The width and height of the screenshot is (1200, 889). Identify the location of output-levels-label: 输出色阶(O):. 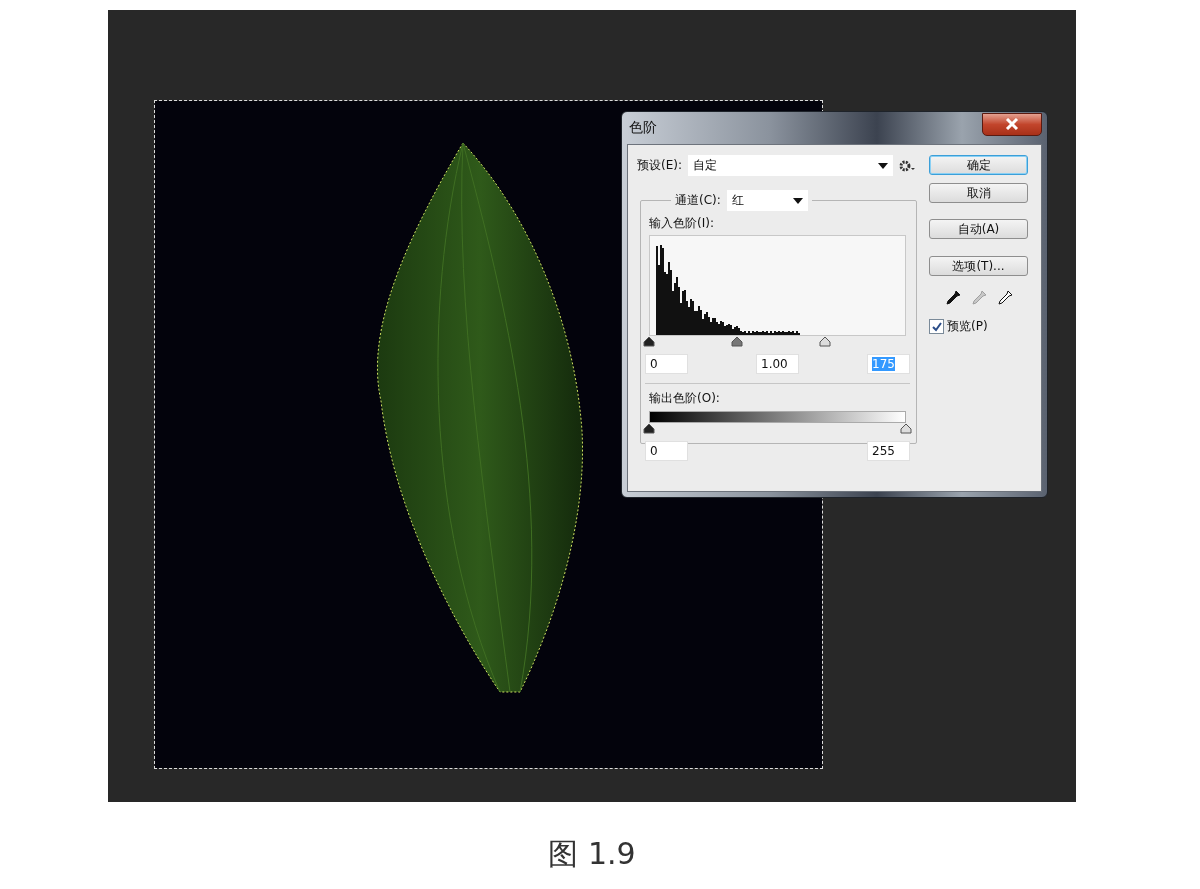
(684, 398).